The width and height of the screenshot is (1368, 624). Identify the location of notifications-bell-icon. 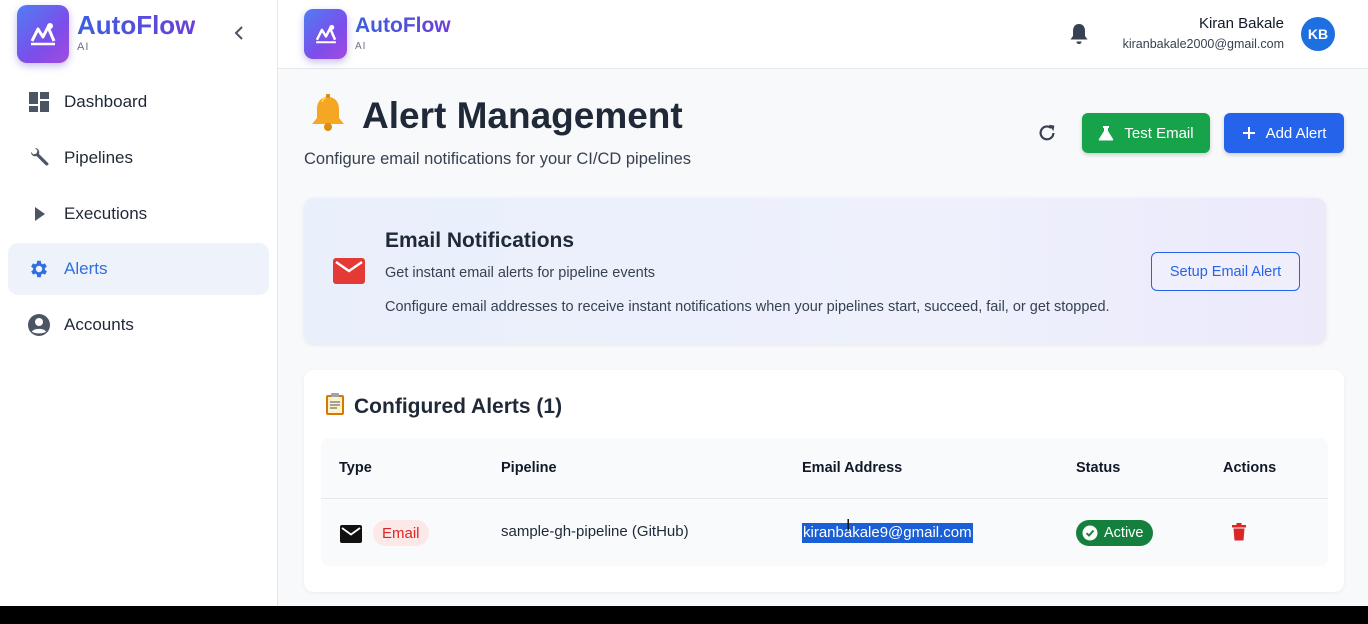
(1079, 36).